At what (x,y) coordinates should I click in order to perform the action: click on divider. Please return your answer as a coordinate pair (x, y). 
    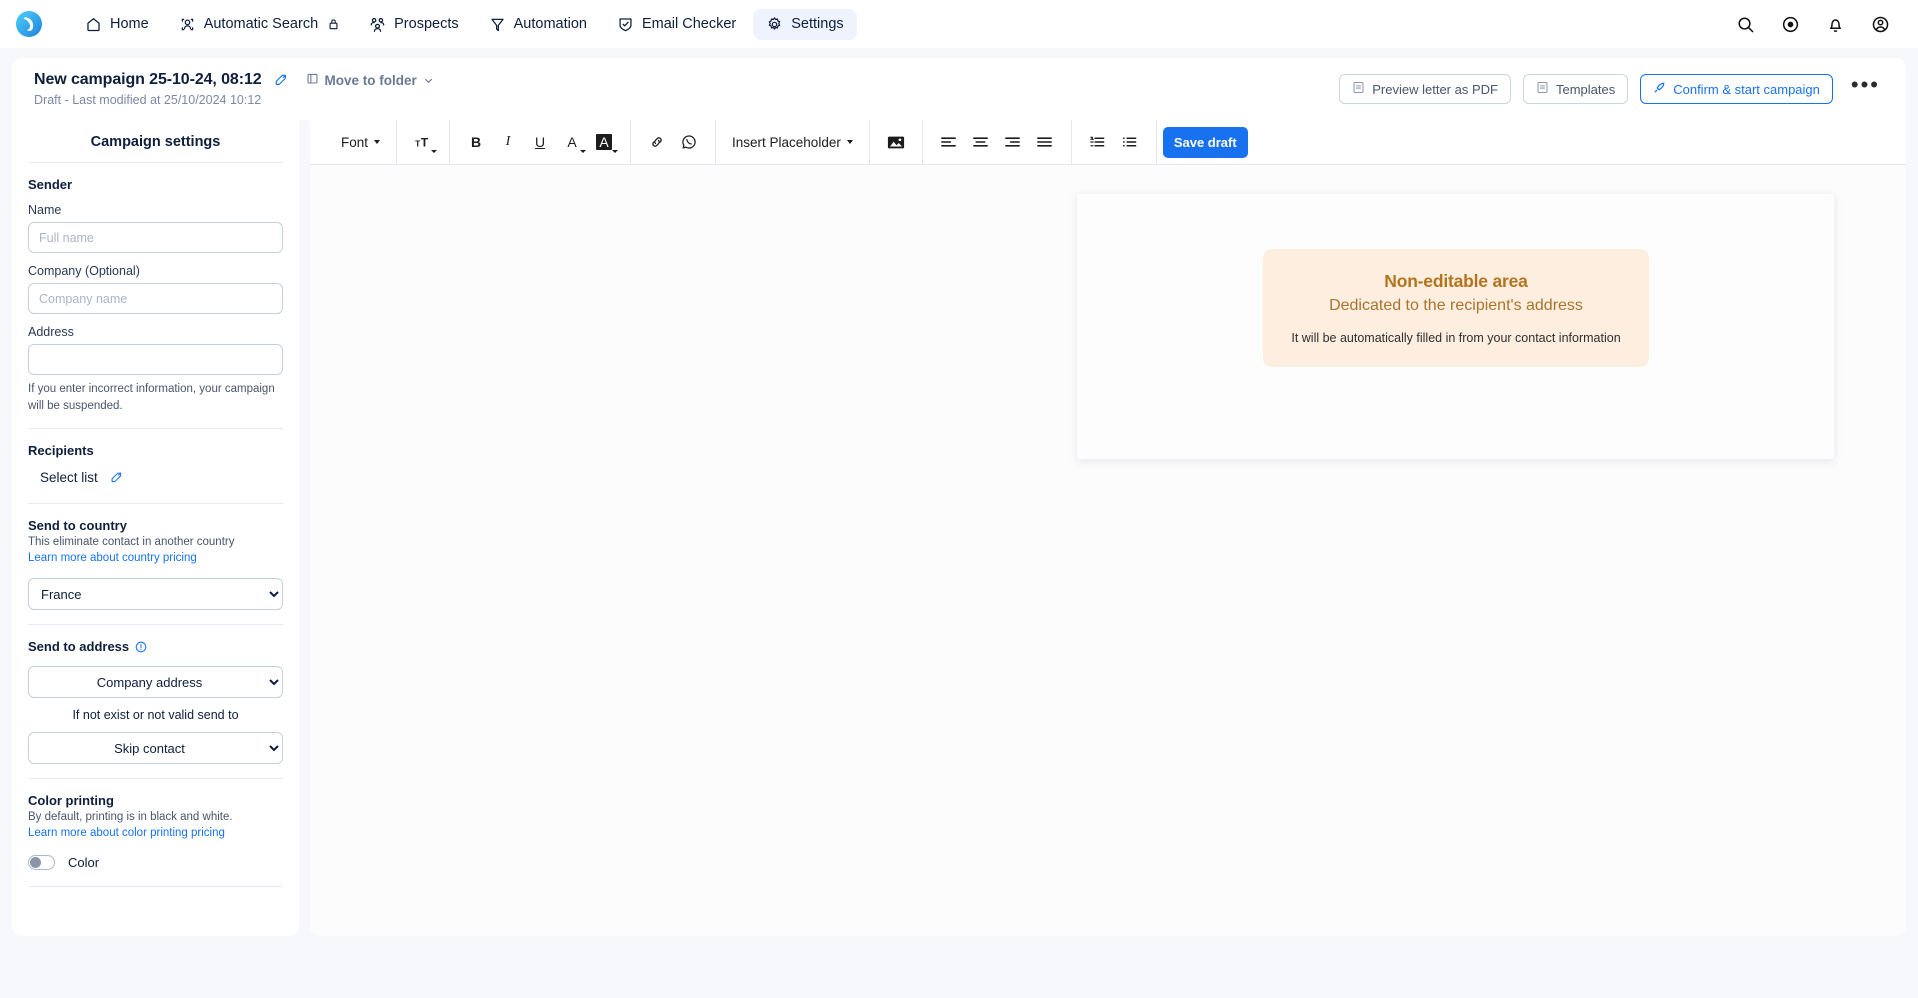
    Looking at the image, I should click on (155, 887).